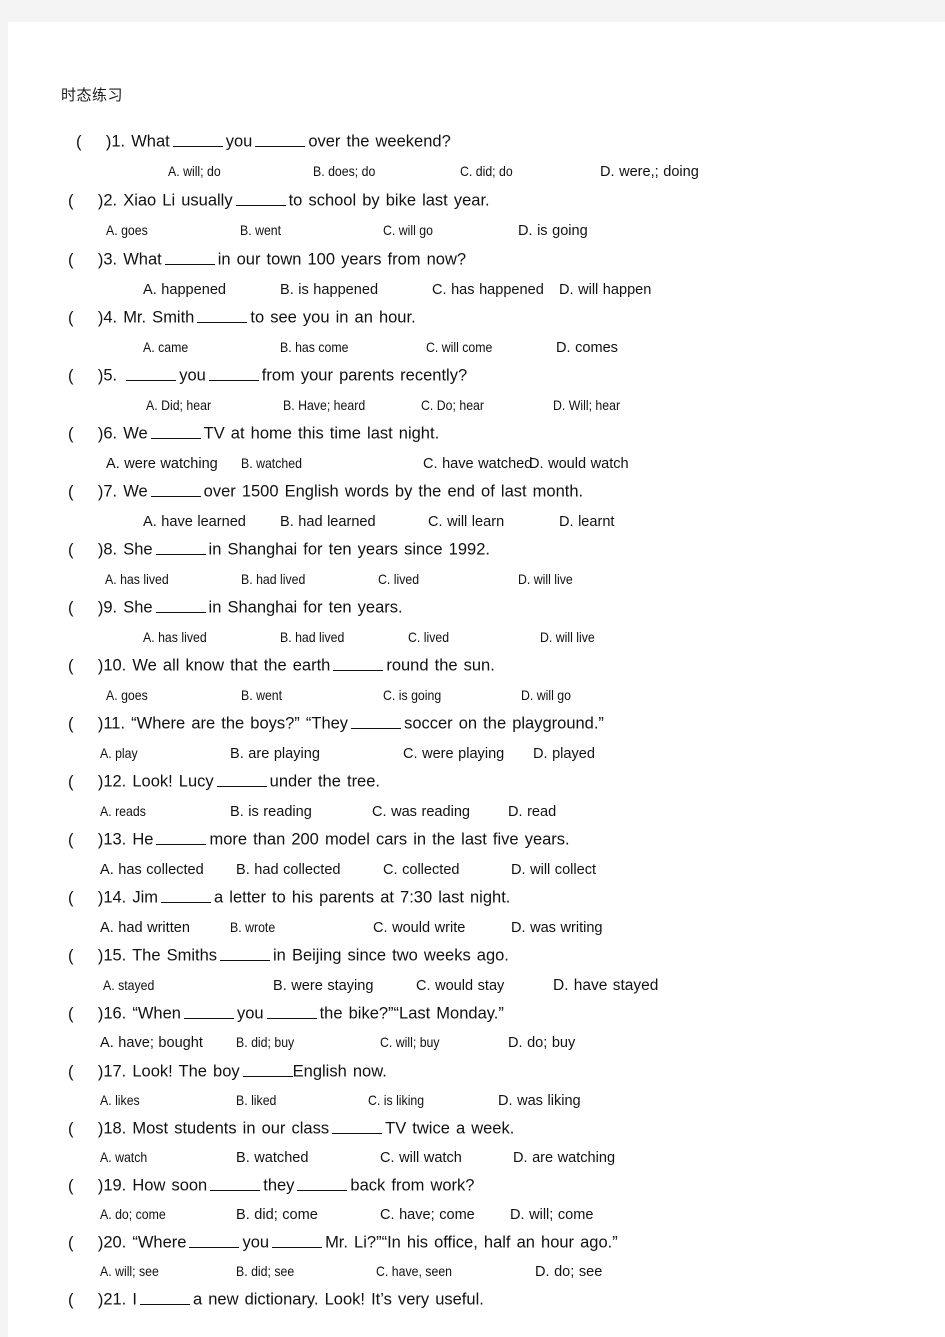 This screenshot has height=1337, width=945. What do you see at coordinates (314, 347) in the screenshot?
I see `option-4-b: B. has come` at bounding box center [314, 347].